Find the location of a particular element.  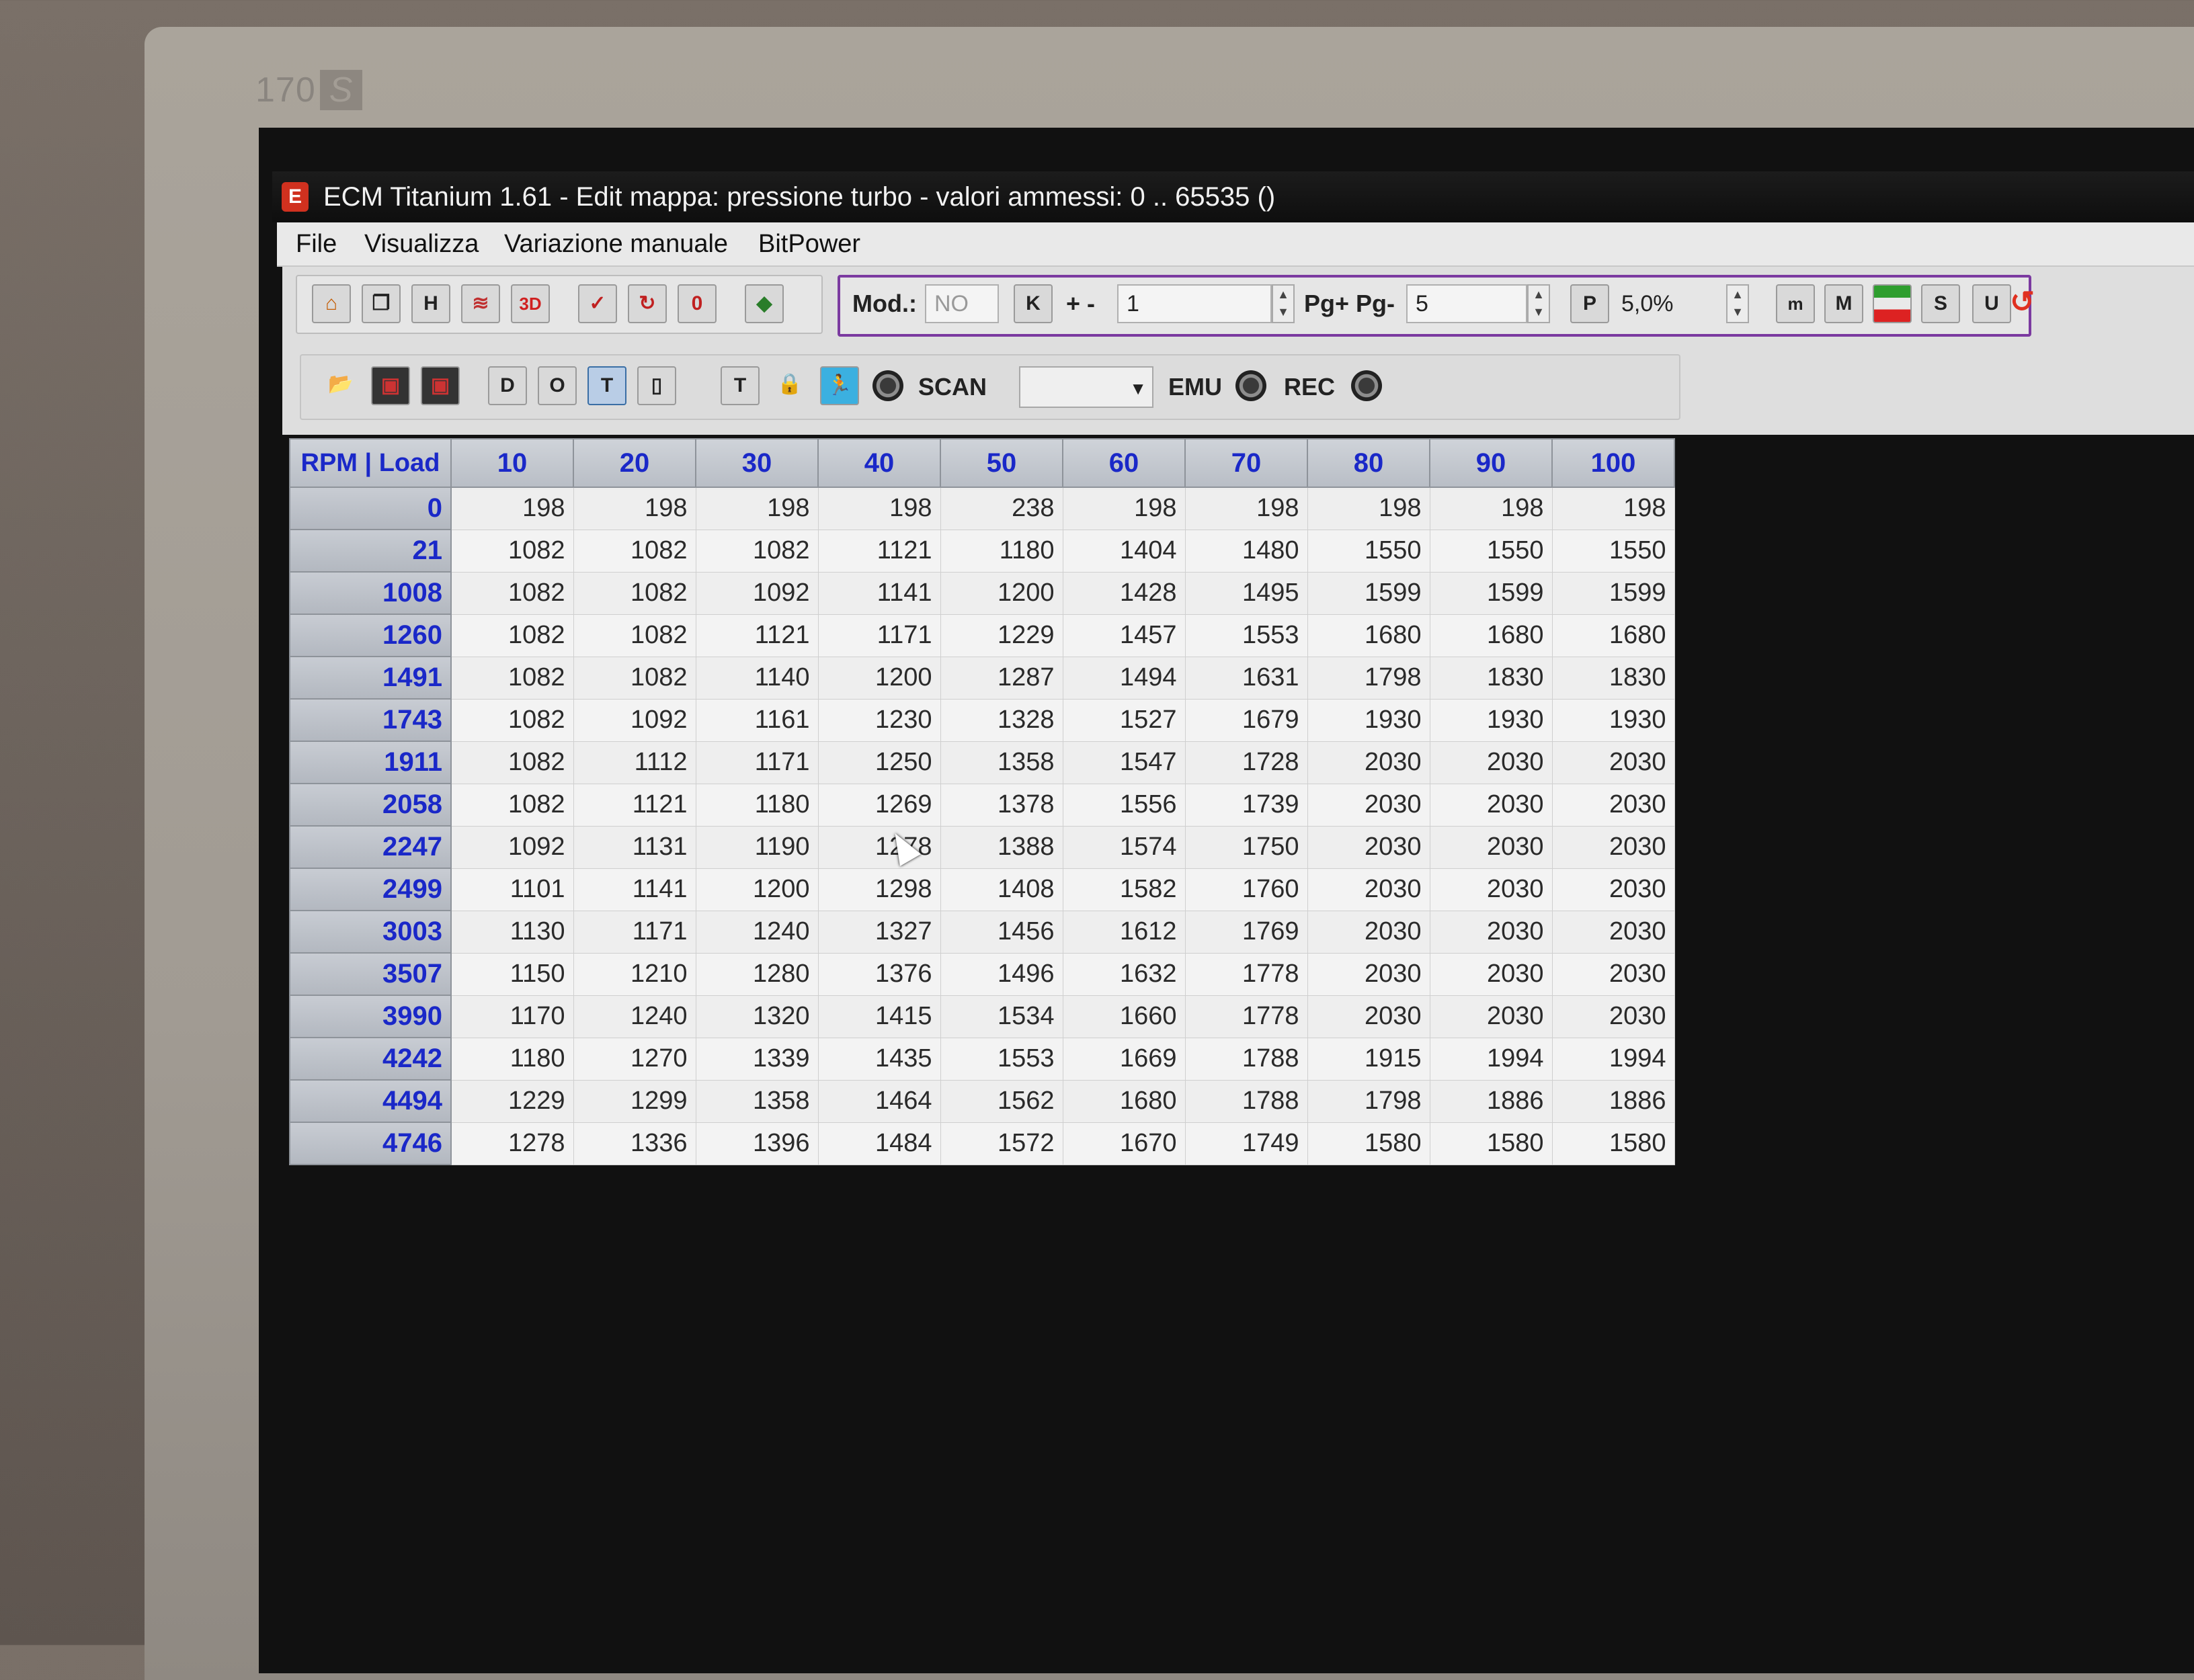

map-cell: 1339 is located at coordinates (757, 1059).